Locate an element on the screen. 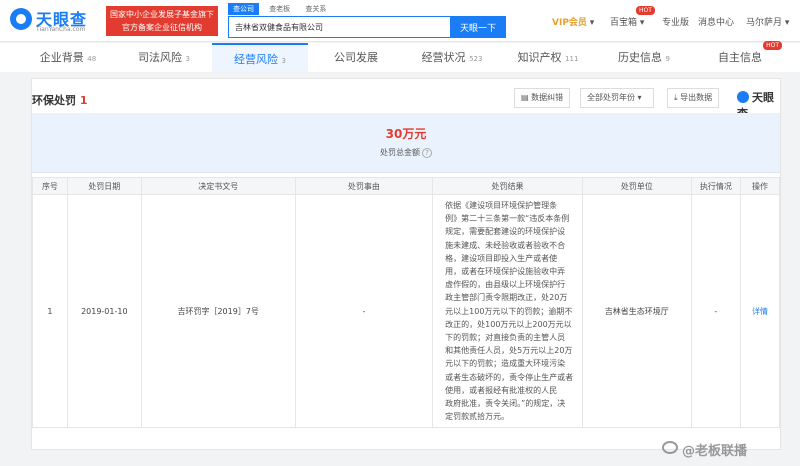 Image resolution: width=800 pixels, height=466 pixels. export-data-button: ⤓ 导出数据 is located at coordinates (693, 98).